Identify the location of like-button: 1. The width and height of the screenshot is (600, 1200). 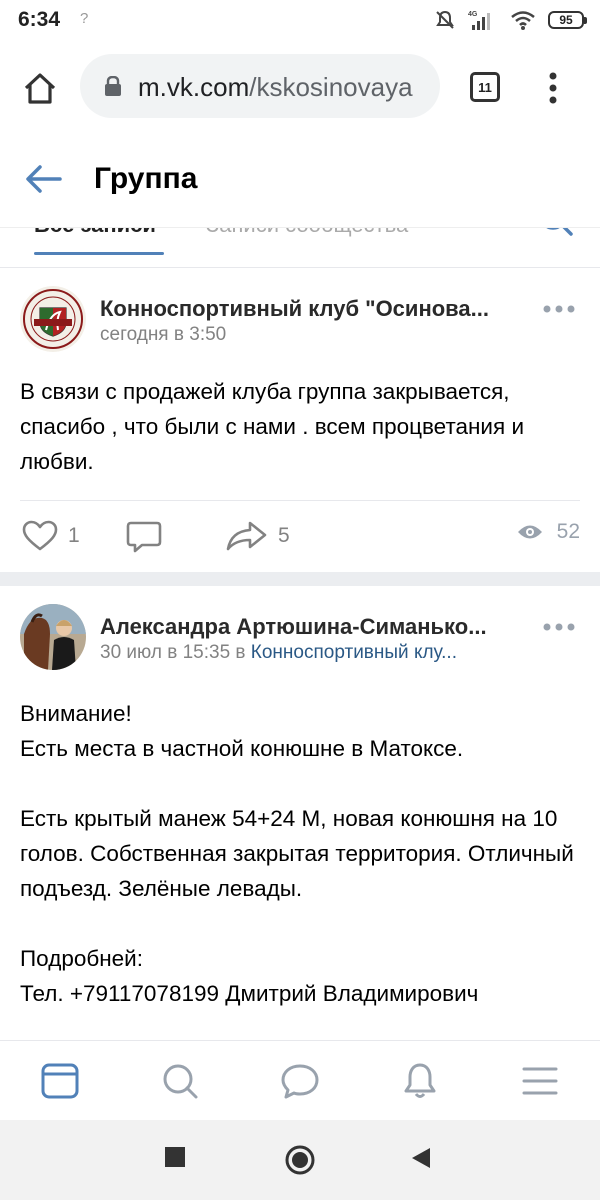
(51, 536).